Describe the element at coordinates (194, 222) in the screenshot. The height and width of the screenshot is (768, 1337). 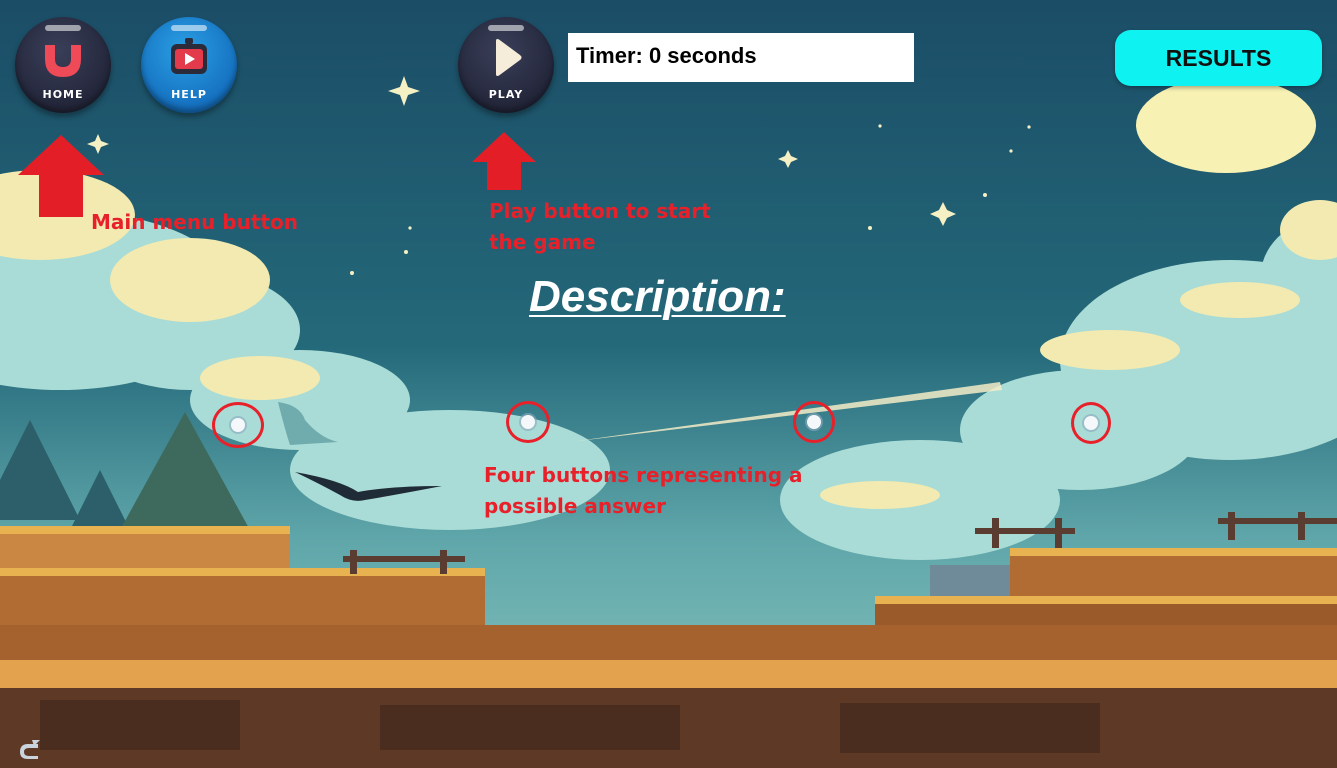
I see `annotation-main-menu: Main menu button` at that location.